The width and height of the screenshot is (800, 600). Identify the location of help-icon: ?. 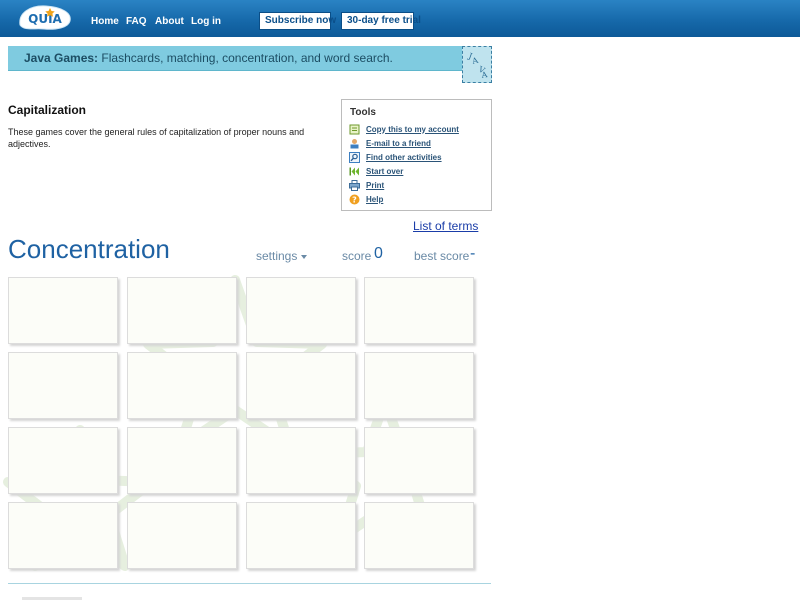
(354, 199).